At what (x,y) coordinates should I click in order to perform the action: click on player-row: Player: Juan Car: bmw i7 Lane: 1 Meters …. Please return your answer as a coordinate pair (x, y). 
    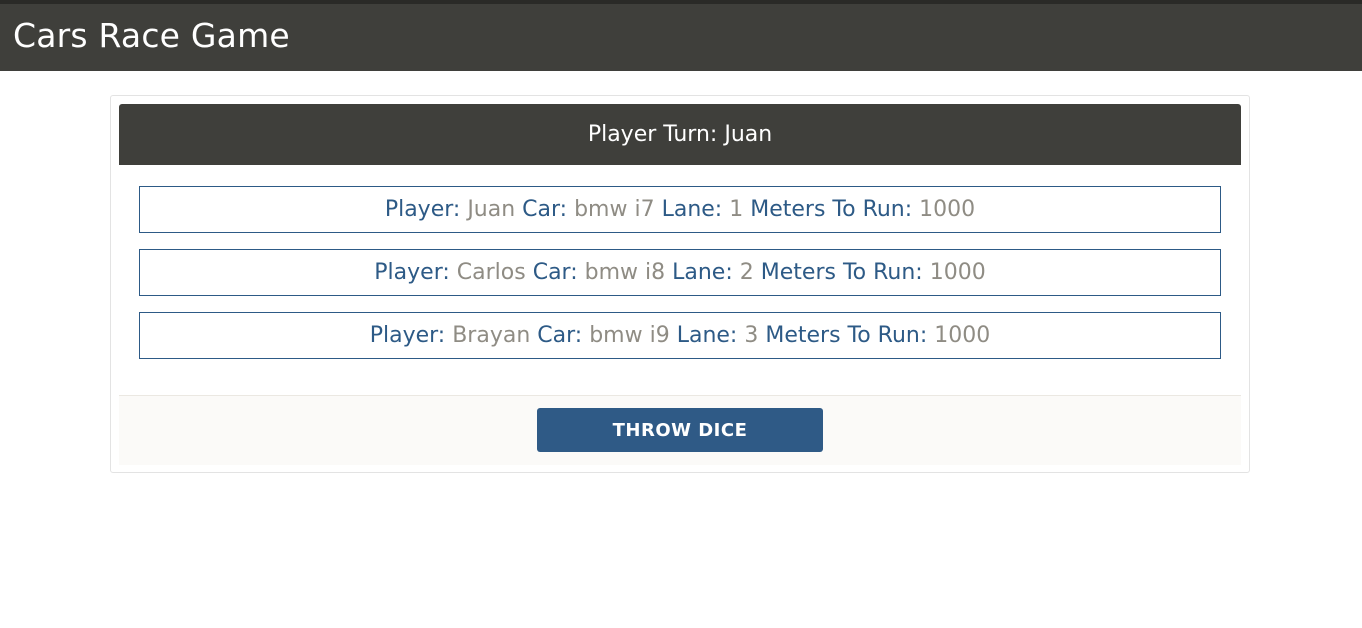
    Looking at the image, I should click on (680, 209).